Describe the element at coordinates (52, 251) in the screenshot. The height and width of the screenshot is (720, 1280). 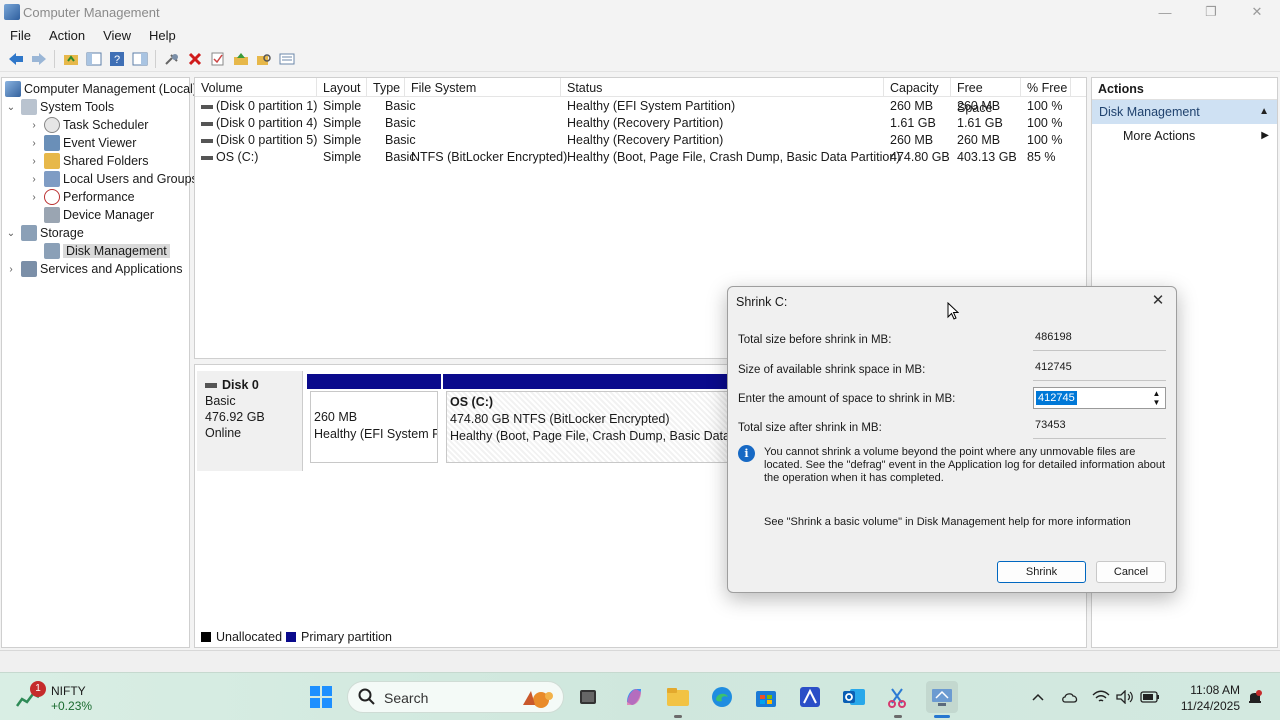
I see `disk-management-icon` at that location.